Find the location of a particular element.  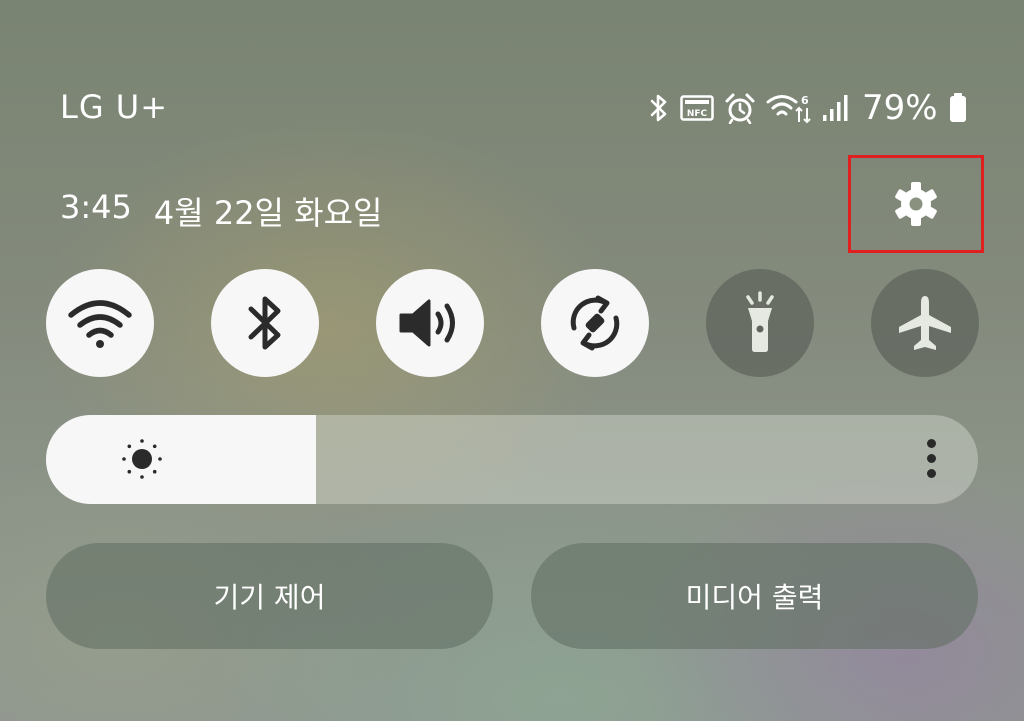

brightness-more-button is located at coordinates (931, 458).